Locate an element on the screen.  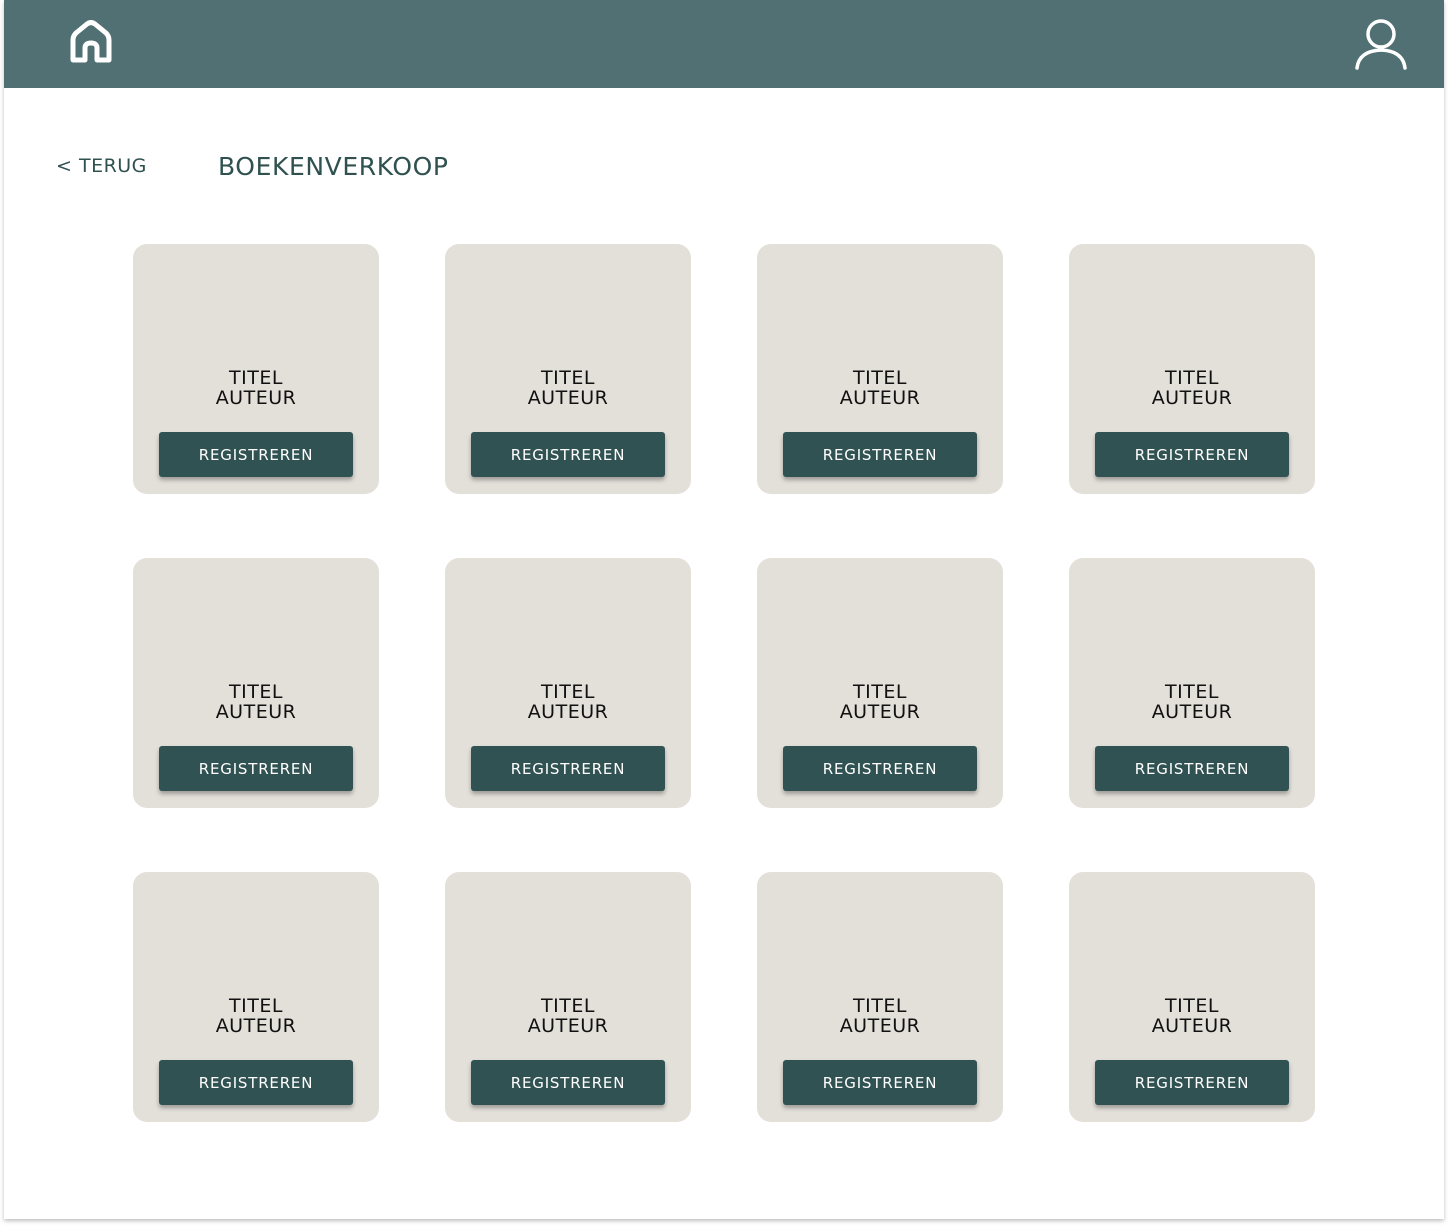
back-link: < TERUG is located at coordinates (101, 166).